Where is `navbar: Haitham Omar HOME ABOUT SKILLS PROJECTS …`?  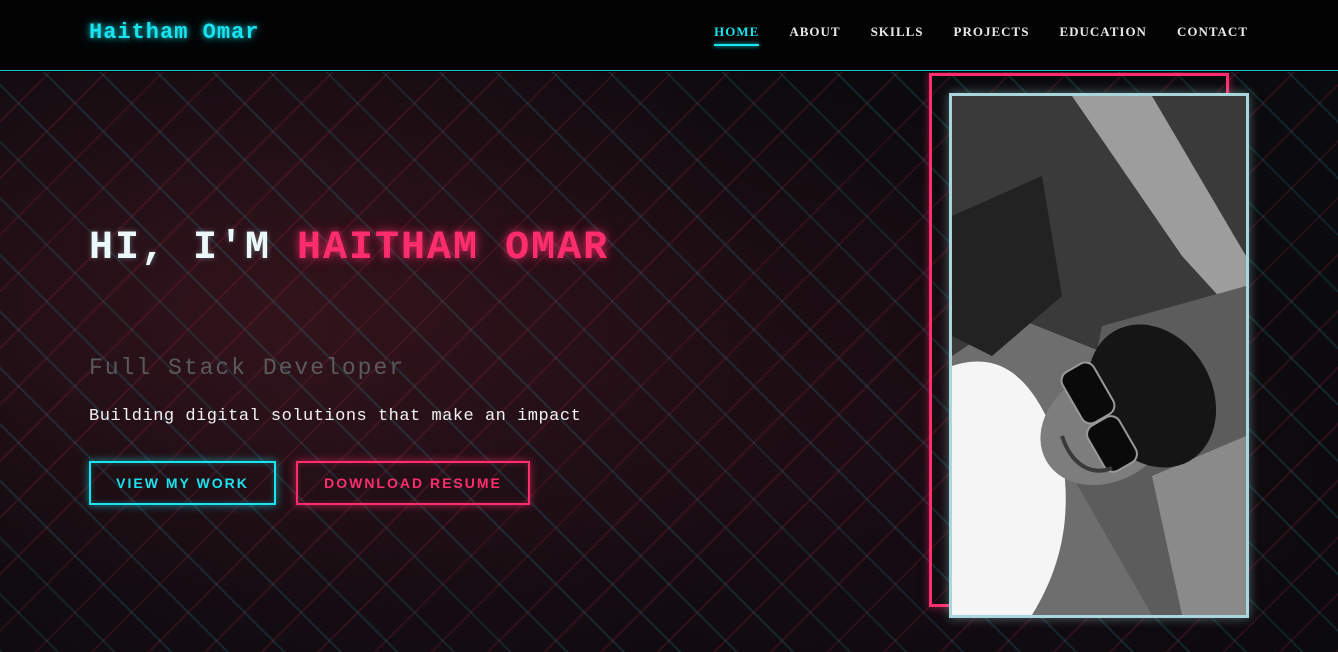
navbar: Haitham Omar HOME ABOUT SKILLS PROJECTS … is located at coordinates (669, 35).